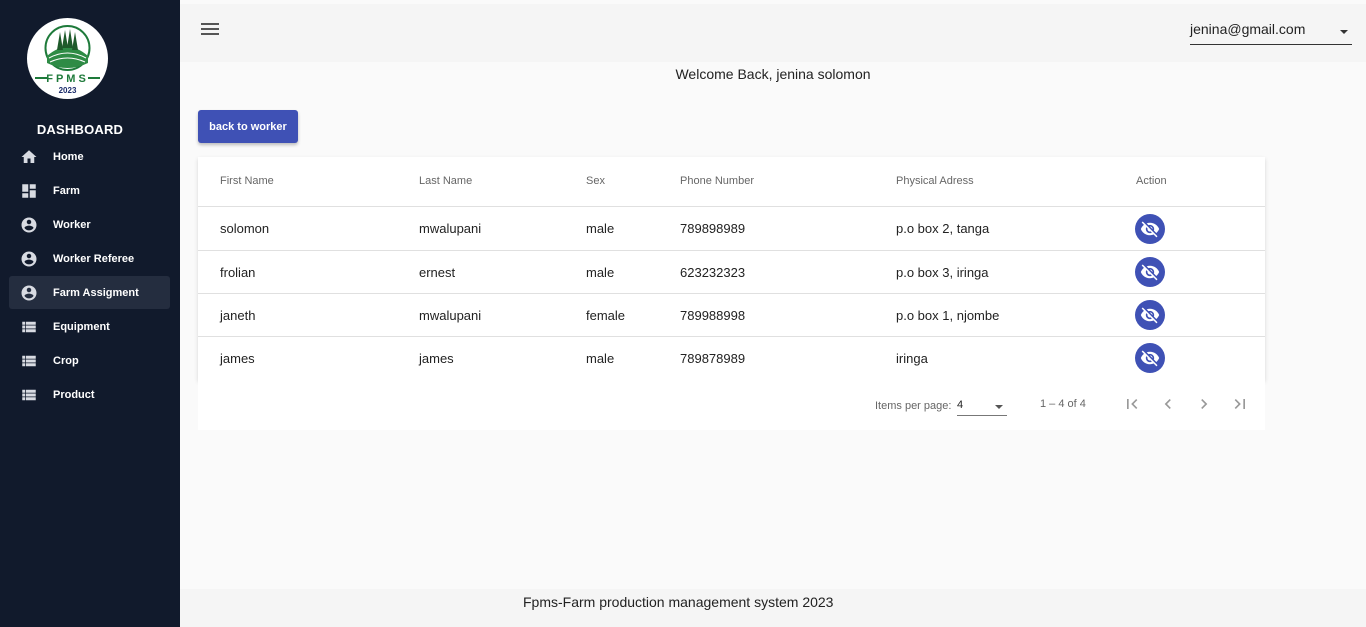 The height and width of the screenshot is (627, 1366). I want to click on previous-page-button, so click(1168, 404).